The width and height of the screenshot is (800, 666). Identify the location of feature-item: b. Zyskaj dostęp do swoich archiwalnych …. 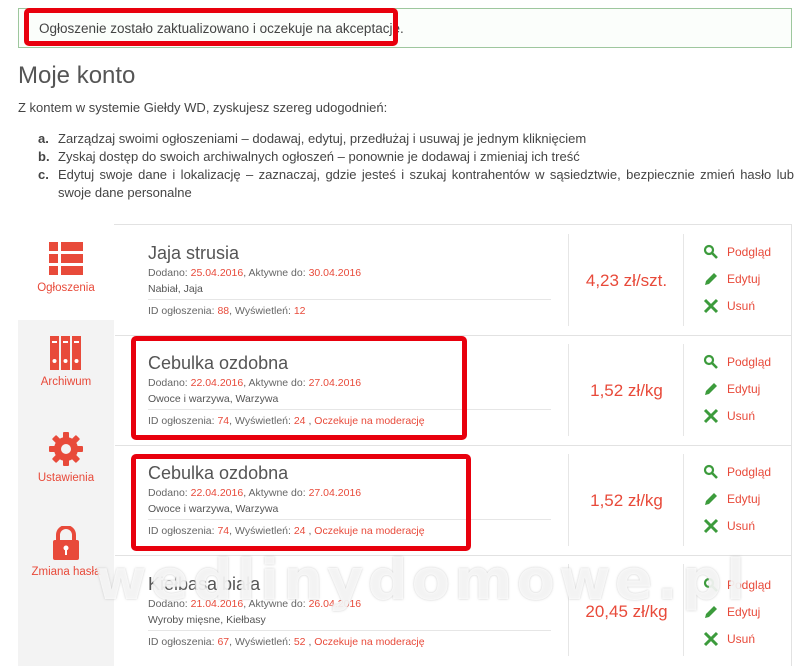
(416, 157).